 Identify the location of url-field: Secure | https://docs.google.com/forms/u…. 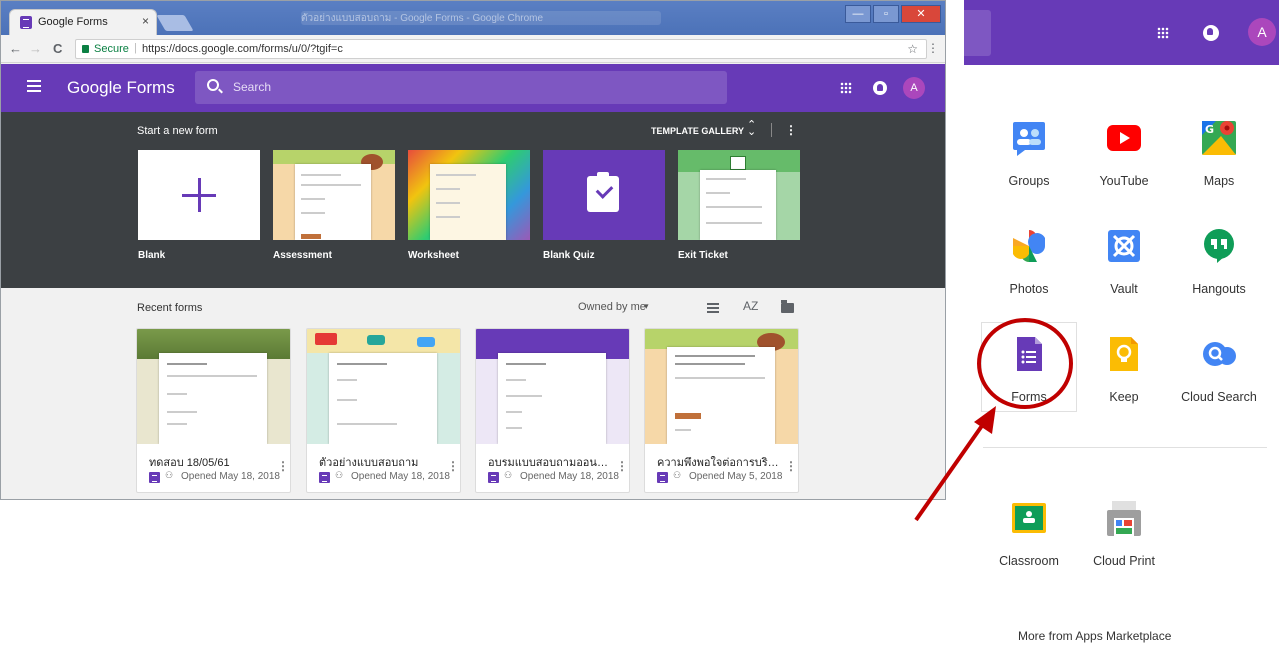
(501, 49).